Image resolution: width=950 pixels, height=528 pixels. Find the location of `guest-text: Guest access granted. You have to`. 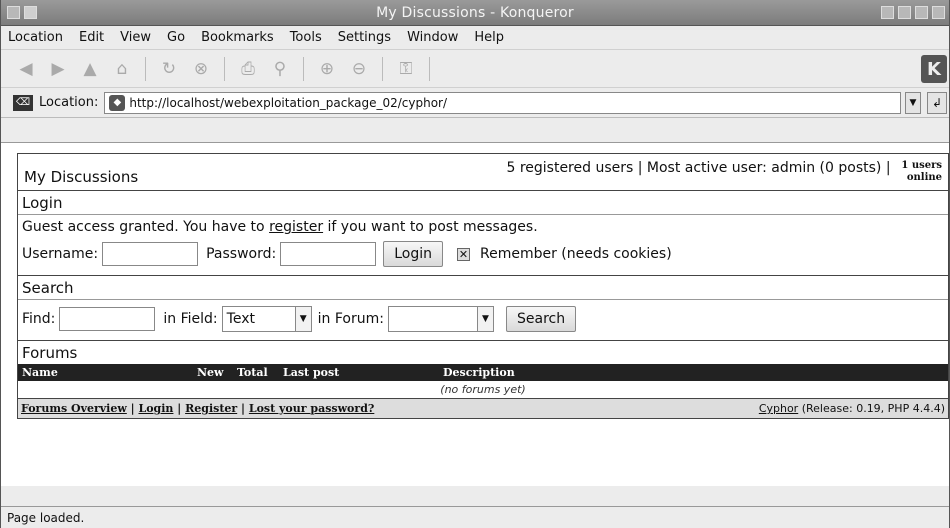

guest-text: Guest access granted. You have to is located at coordinates (146, 227).